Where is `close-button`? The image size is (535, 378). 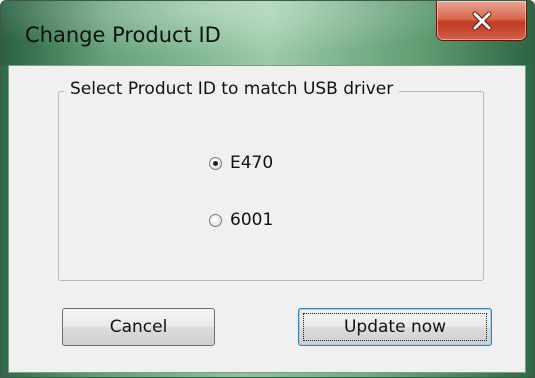 close-button is located at coordinates (481, 21).